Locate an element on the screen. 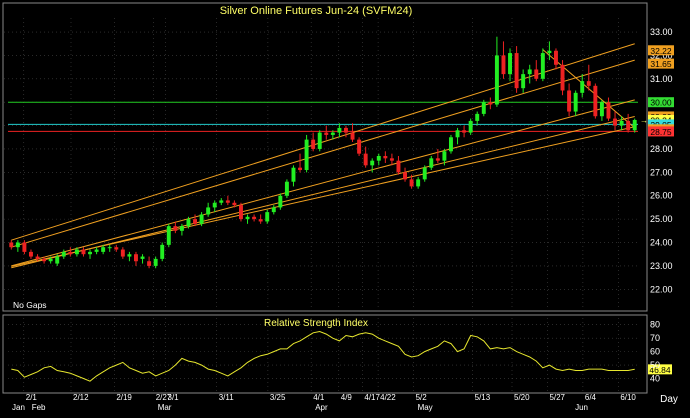  date-tick-label: 2/19 is located at coordinates (124, 397).